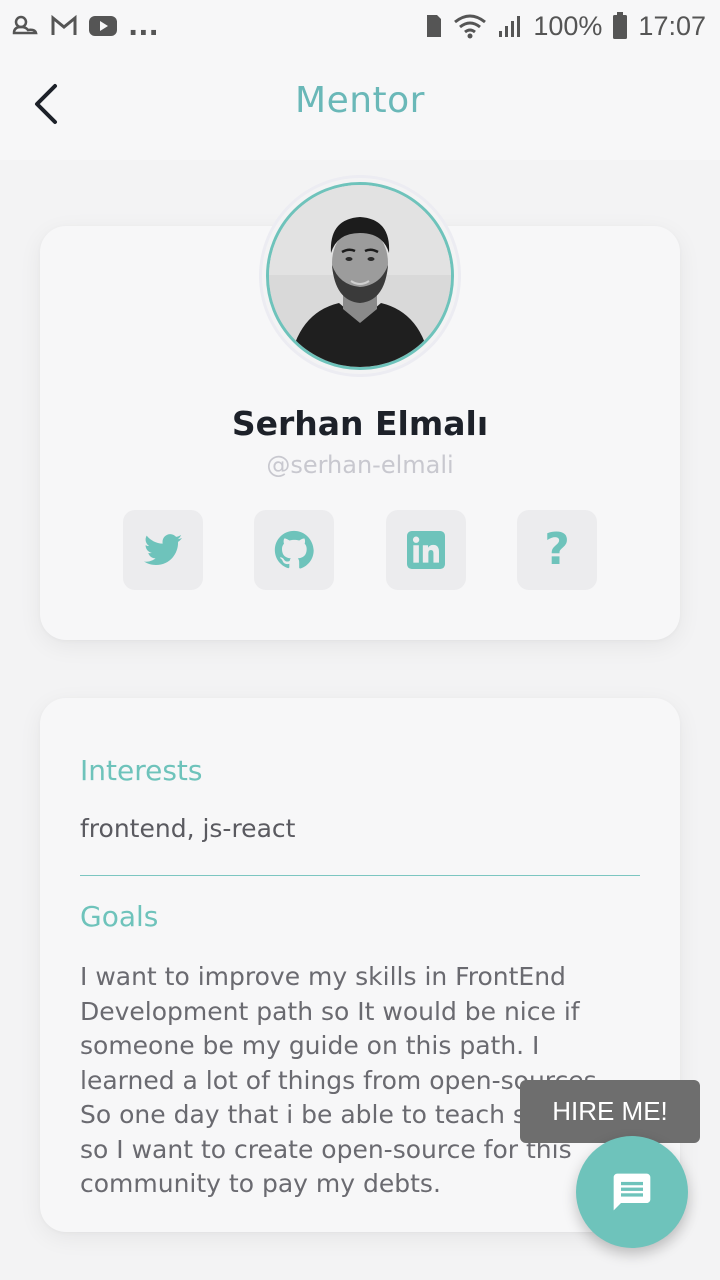 This screenshot has height=1280, width=720. I want to click on gmail-icon, so click(64, 26).